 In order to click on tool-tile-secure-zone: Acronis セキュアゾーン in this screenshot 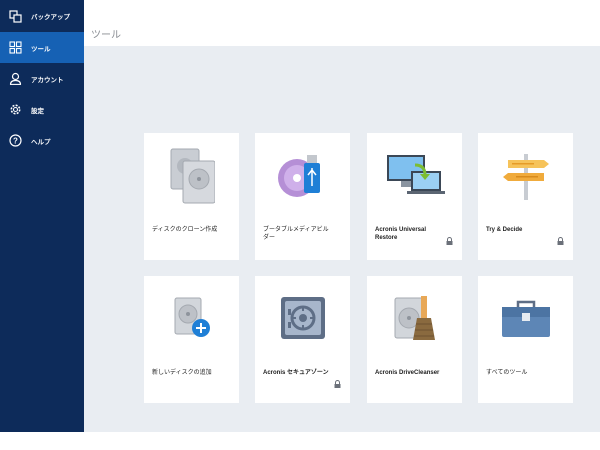, I will do `click(302, 339)`.